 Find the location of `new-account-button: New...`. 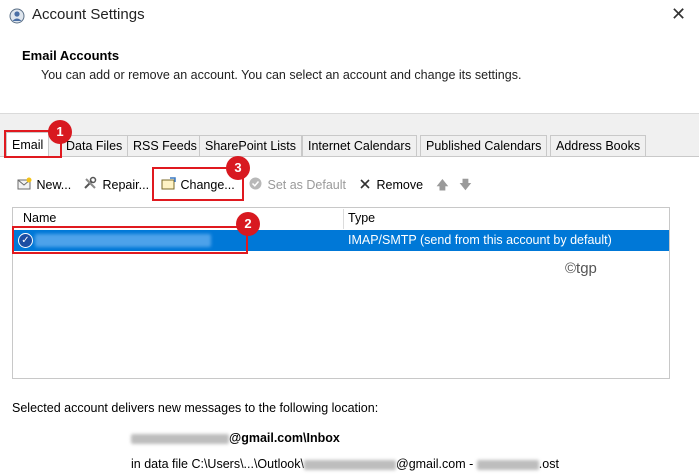

new-account-button: New... is located at coordinates (43, 185).